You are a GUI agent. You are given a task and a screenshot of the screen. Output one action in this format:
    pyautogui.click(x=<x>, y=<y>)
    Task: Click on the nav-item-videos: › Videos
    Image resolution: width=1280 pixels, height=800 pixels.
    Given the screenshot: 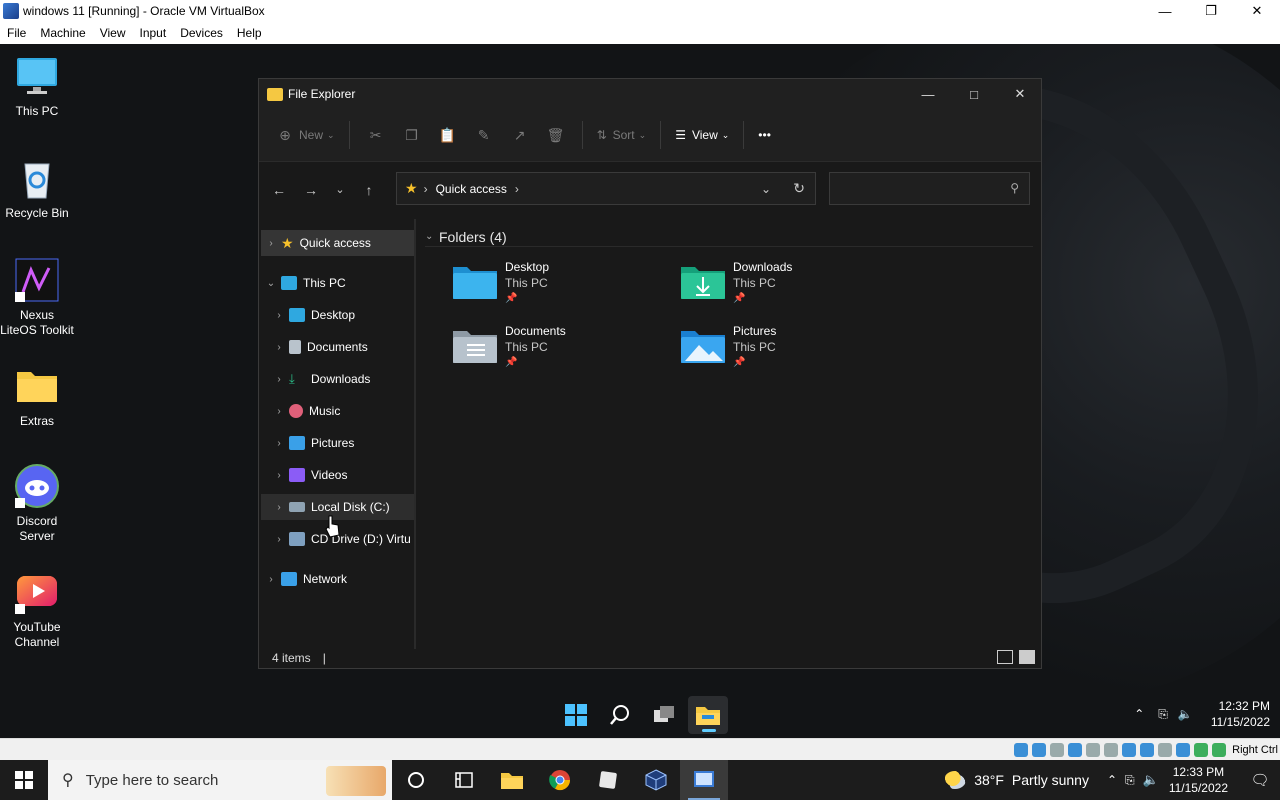 What is the action you would take?
    pyautogui.click(x=337, y=475)
    